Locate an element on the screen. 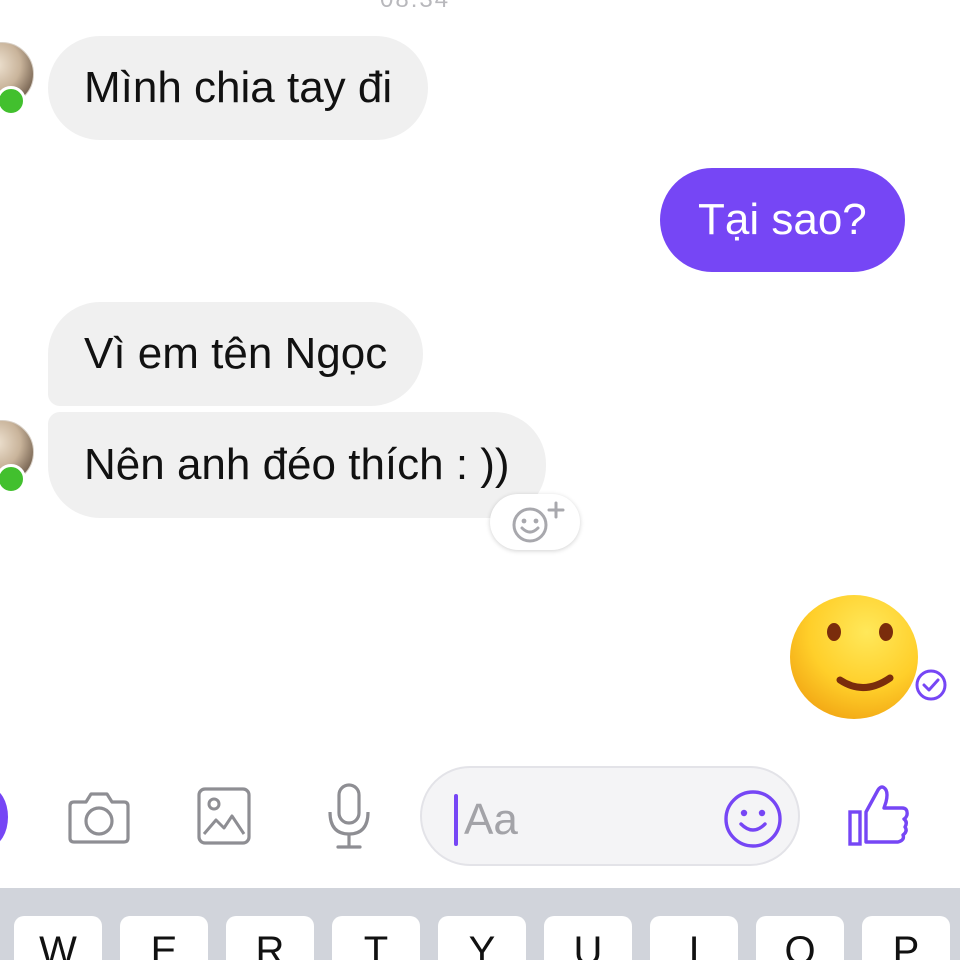 This screenshot has height=960, width=960. keyboard-key: I is located at coordinates (694, 938).